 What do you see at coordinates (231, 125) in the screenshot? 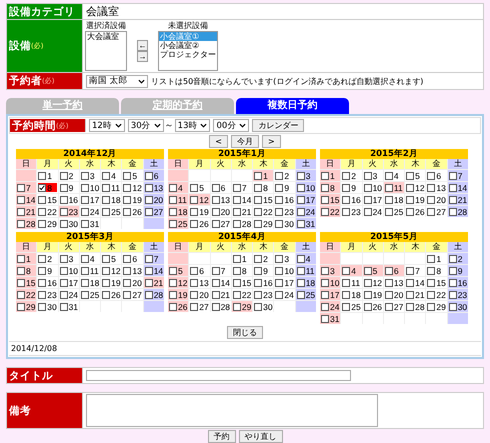
I see `end-minute-select: 00分` at bounding box center [231, 125].